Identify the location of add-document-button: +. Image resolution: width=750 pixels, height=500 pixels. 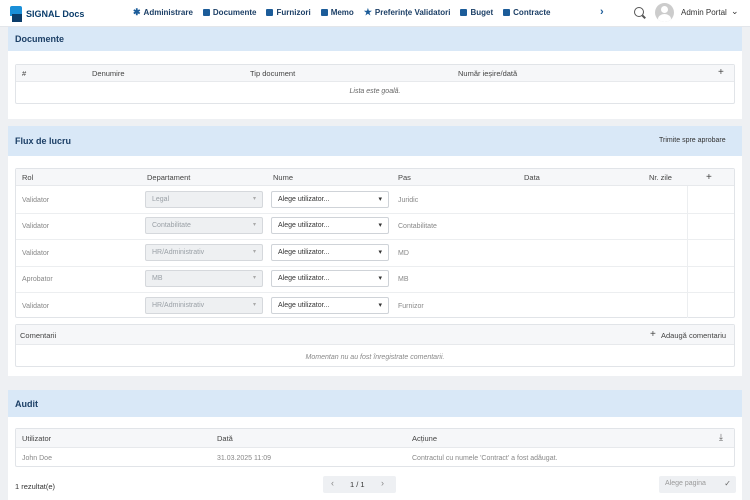
(721, 72).